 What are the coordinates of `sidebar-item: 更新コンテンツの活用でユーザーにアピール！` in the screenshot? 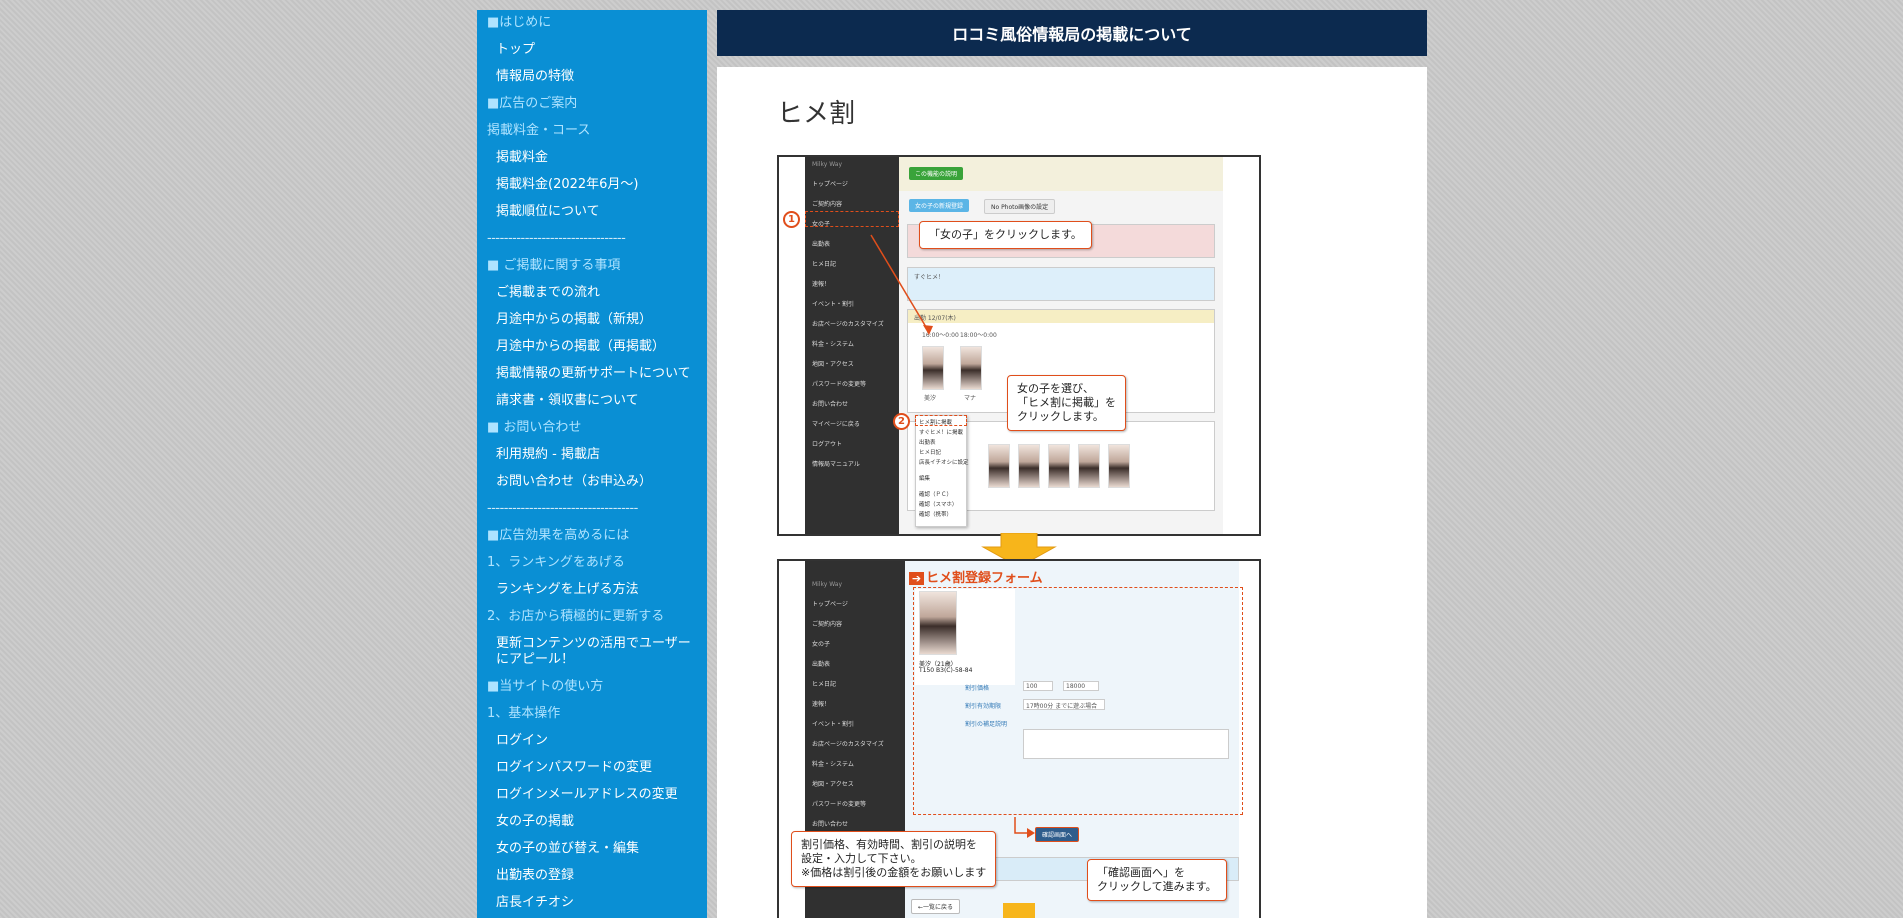 It's located at (592, 652).